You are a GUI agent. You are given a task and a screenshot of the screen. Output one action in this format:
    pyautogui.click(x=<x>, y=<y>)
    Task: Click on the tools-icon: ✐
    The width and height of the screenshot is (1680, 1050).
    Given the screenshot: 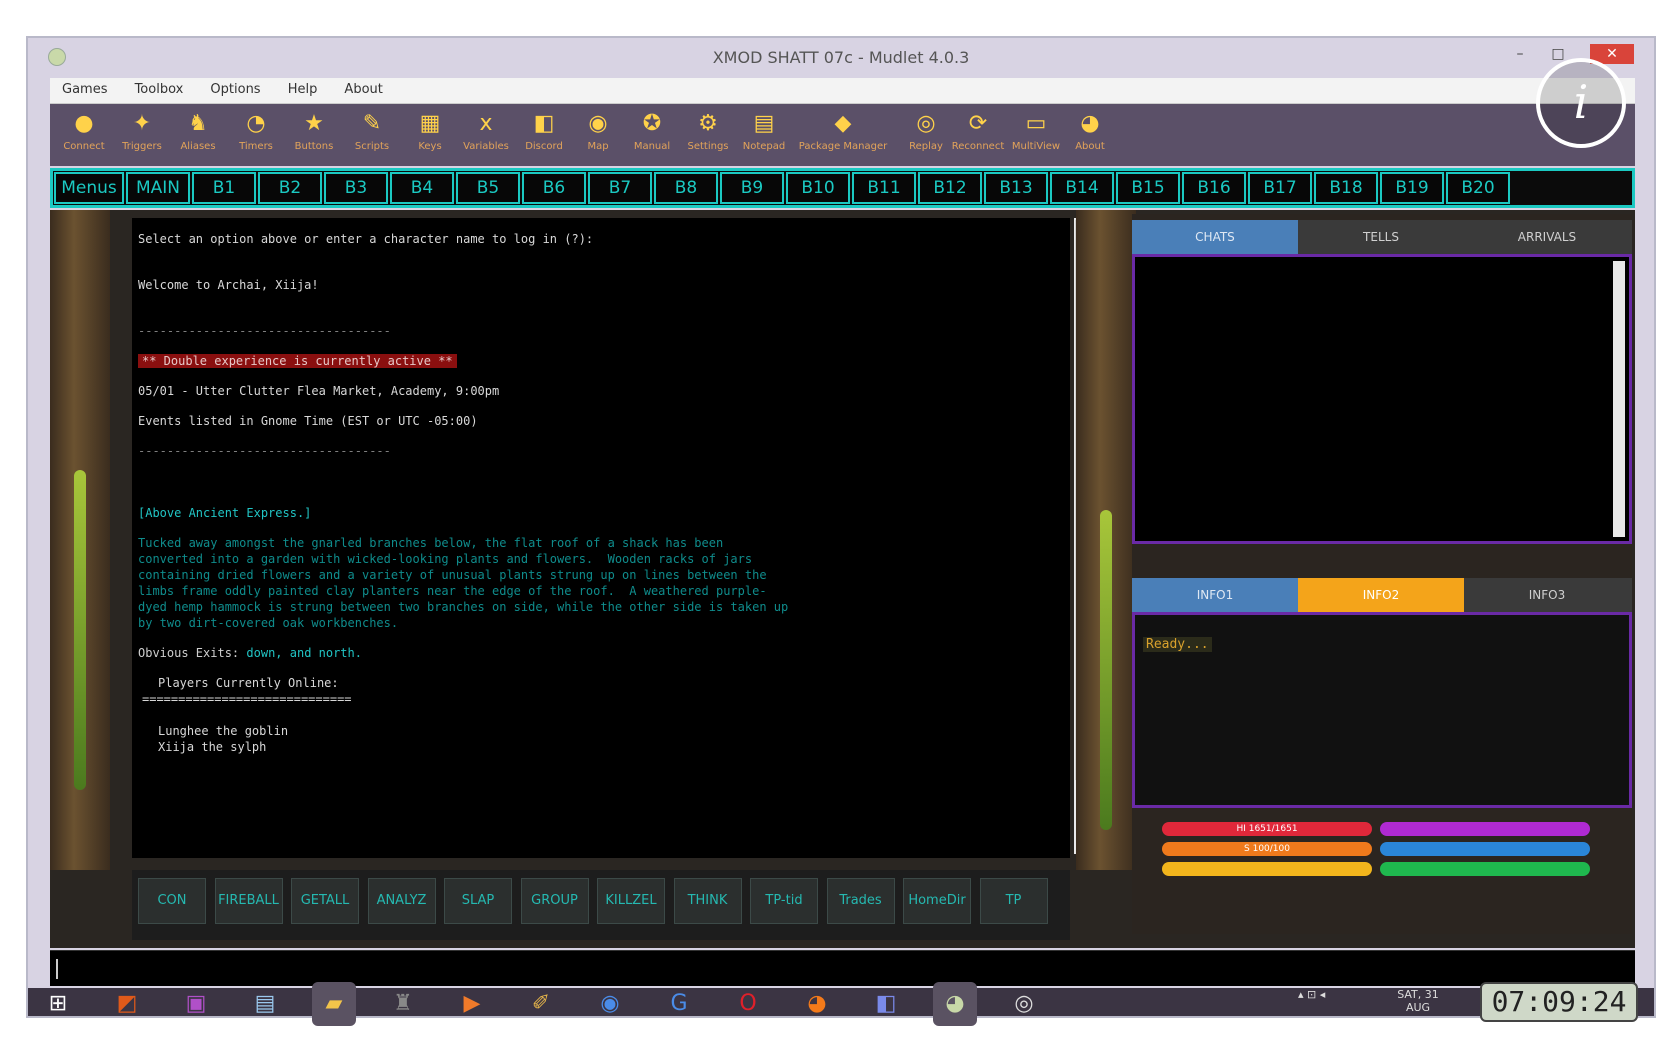 What is the action you would take?
    pyautogui.click(x=541, y=1004)
    